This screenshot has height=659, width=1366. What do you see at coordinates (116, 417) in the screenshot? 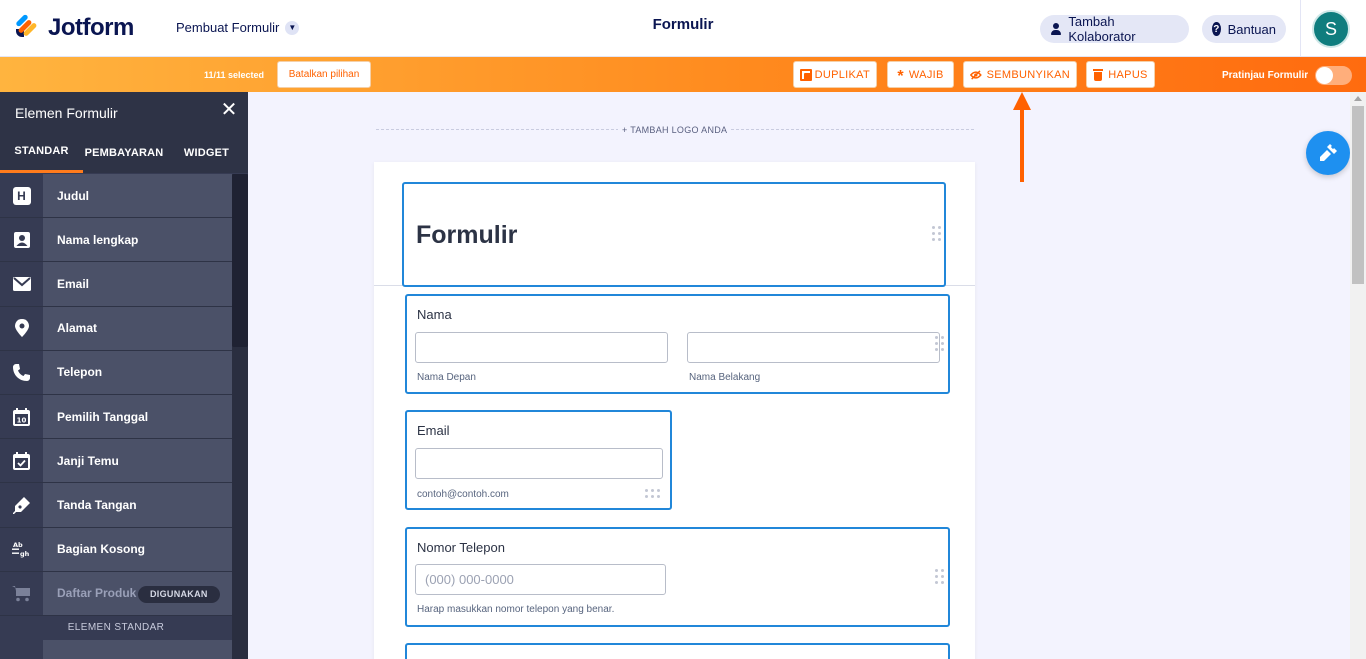
I see `sidebar-item-pemilih-tanggal: 10 Pemilih Tanggal` at bounding box center [116, 417].